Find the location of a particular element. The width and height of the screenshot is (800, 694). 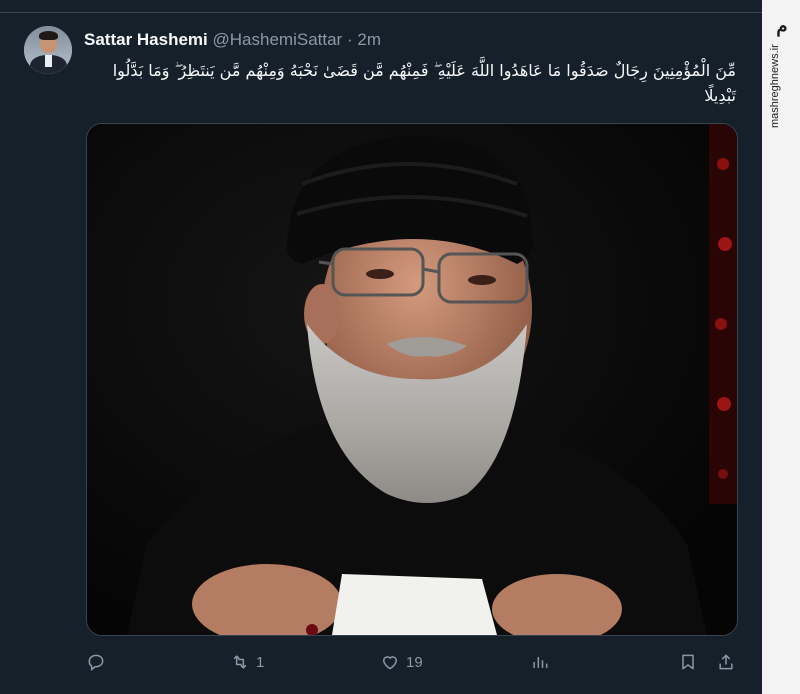

views-button is located at coordinates (543, 662).